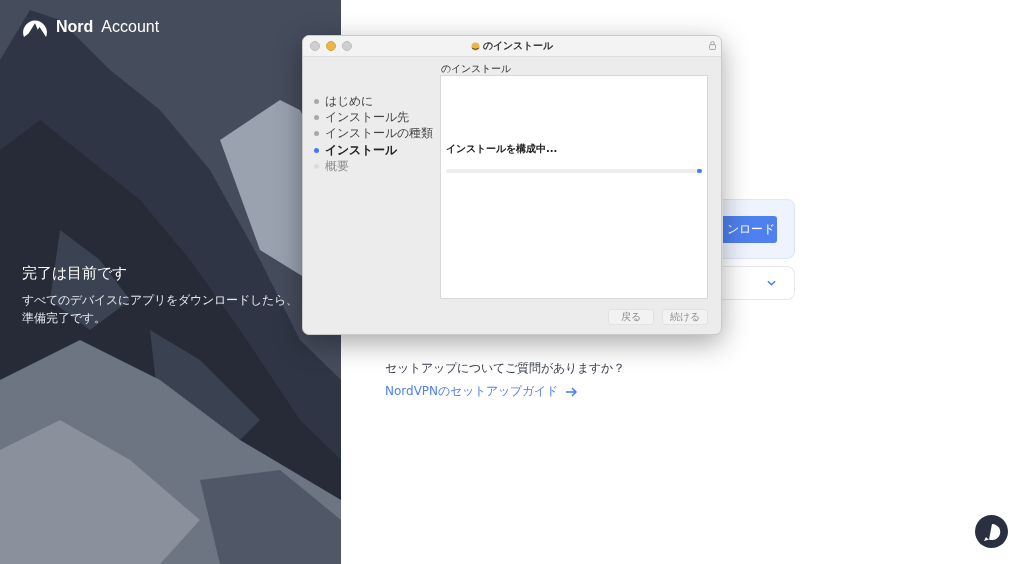 The height and width of the screenshot is (564, 1024). Describe the element at coordinates (315, 46) in the screenshot. I see `close-button` at that location.